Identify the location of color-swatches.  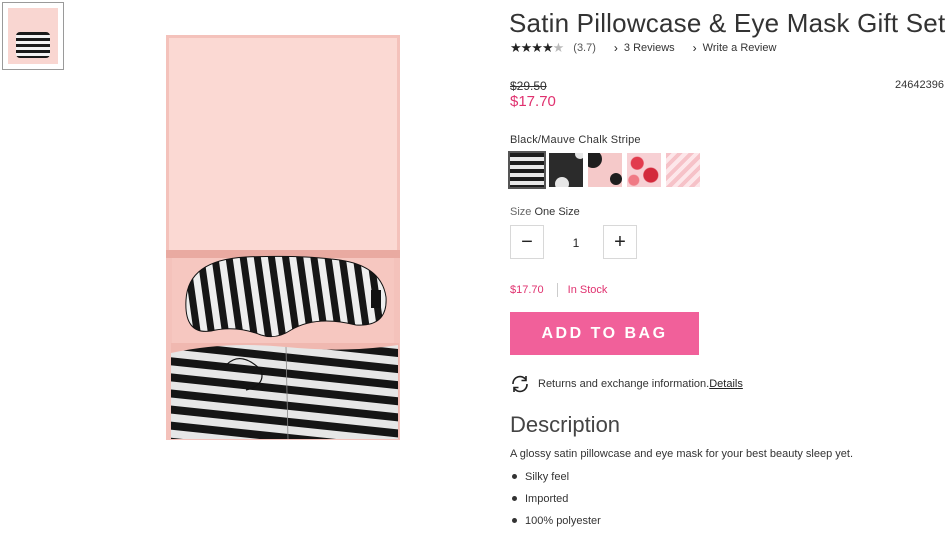
(604, 170).